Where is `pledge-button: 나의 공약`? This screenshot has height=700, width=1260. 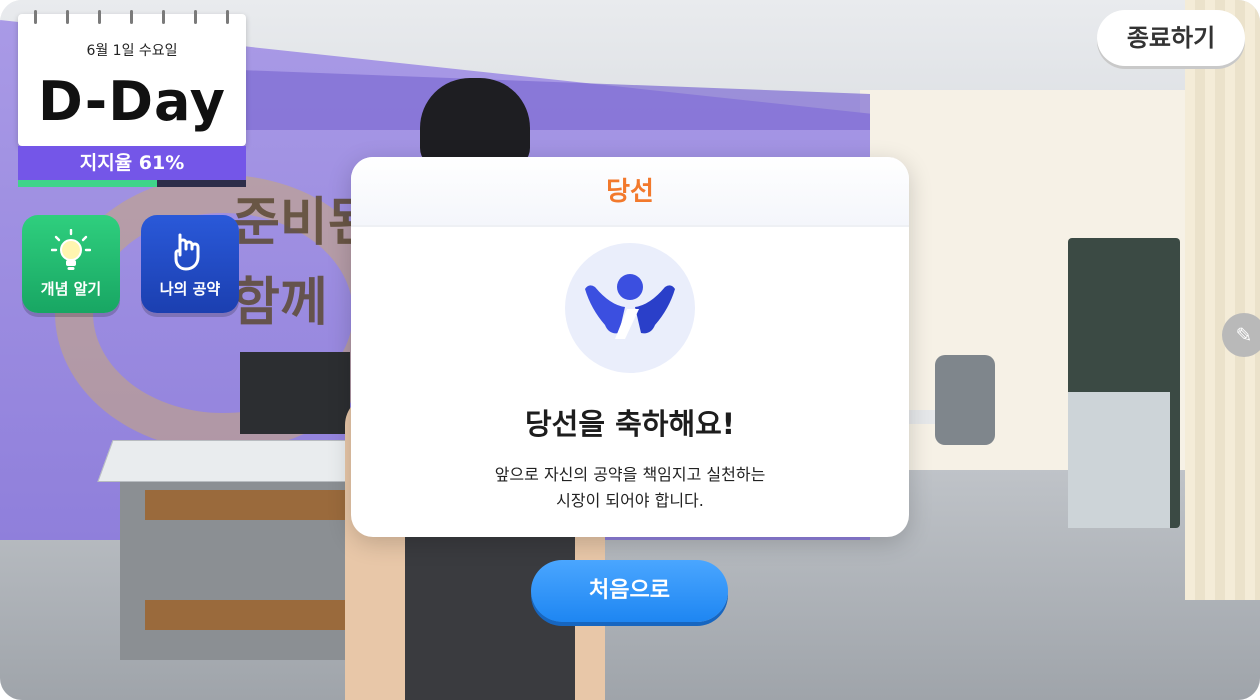 pledge-button: 나의 공약 is located at coordinates (190, 264).